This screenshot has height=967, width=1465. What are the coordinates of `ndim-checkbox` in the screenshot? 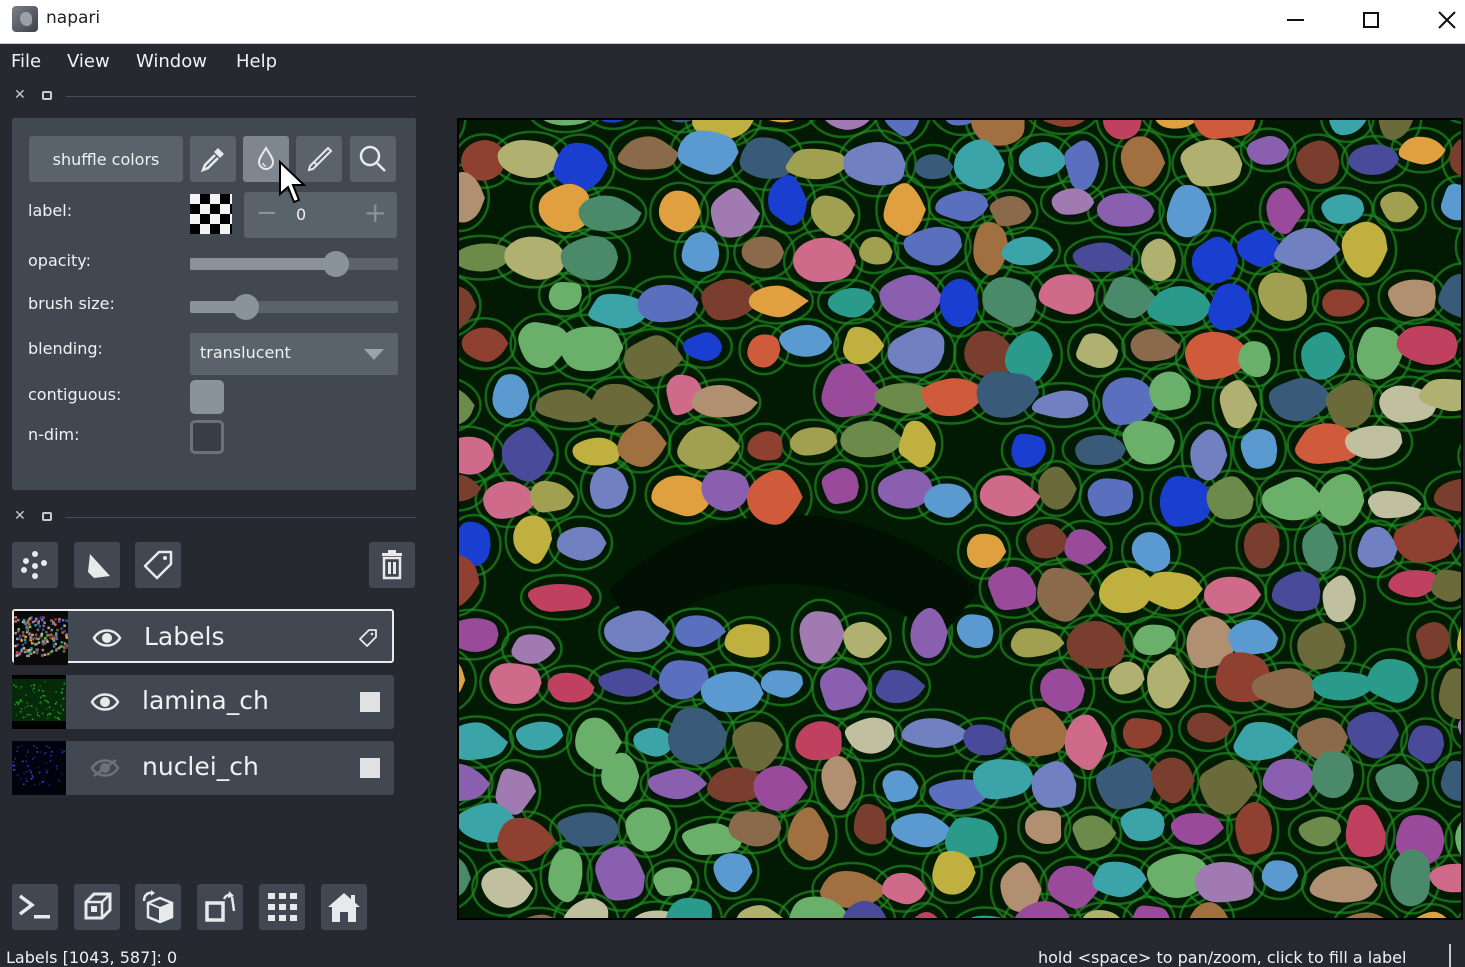 It's located at (207, 437).